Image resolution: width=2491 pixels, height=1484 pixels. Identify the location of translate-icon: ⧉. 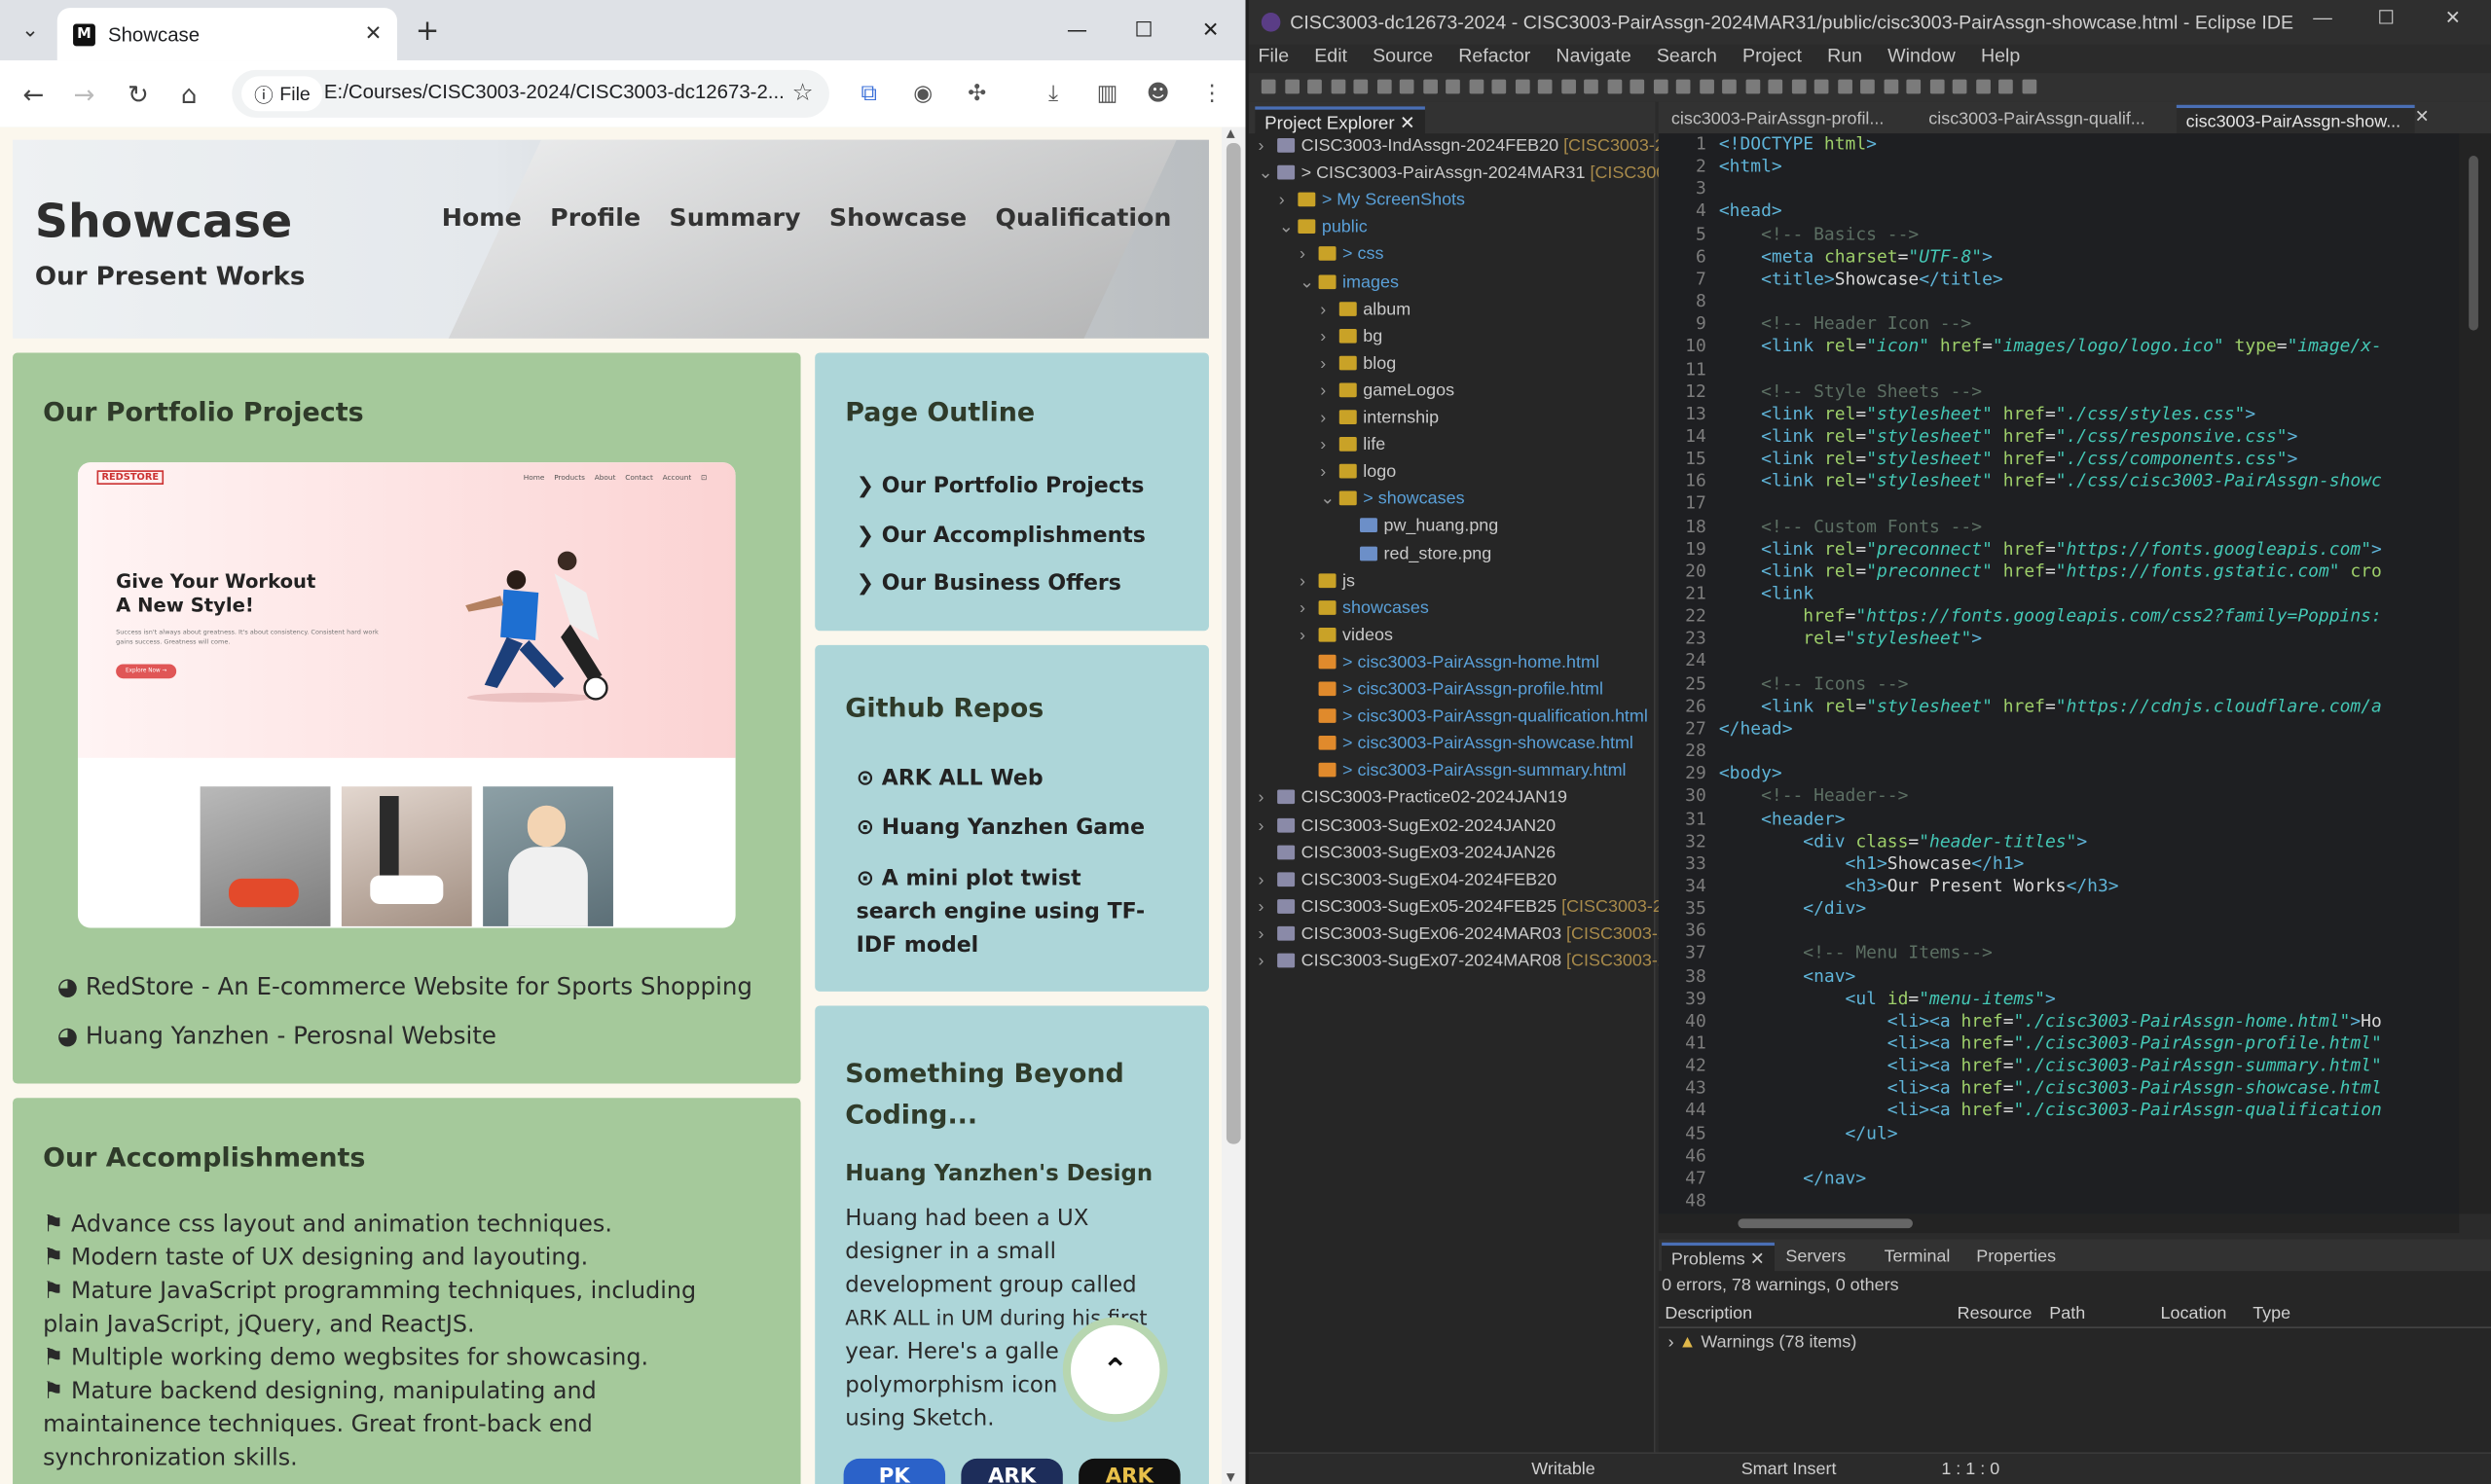
(868, 93).